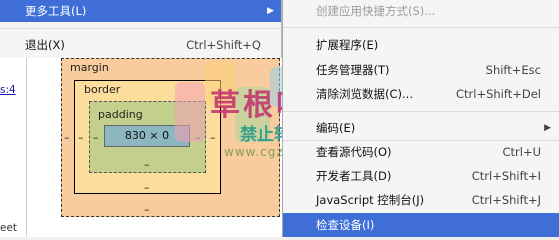 This screenshot has width=559, height=240. Describe the element at coordinates (521, 152) in the screenshot. I see `menu-item-shortcut: Ctrl+U` at that location.